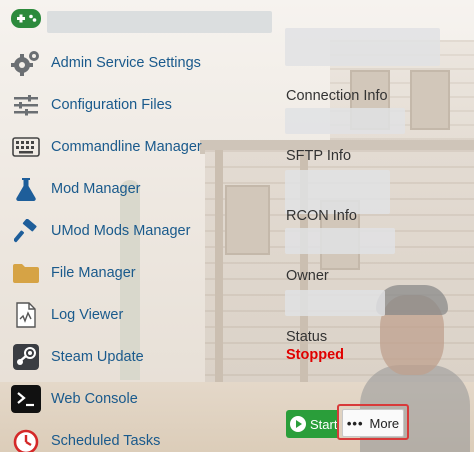  I want to click on sidebar-item-file-manager: File Manager, so click(120, 273).